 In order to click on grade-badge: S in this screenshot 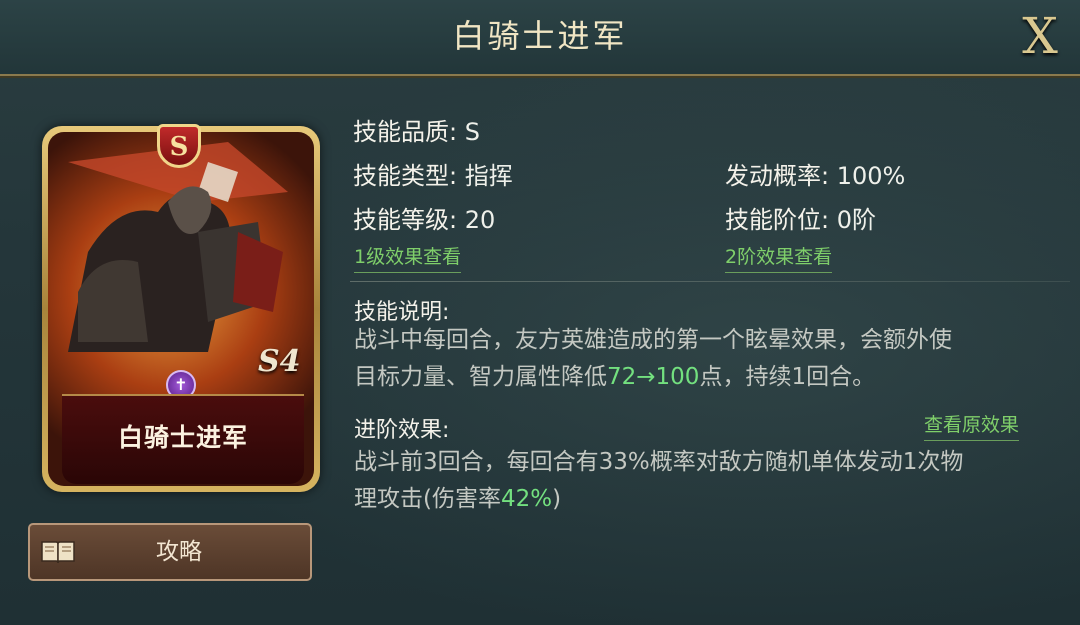, I will do `click(179, 146)`.